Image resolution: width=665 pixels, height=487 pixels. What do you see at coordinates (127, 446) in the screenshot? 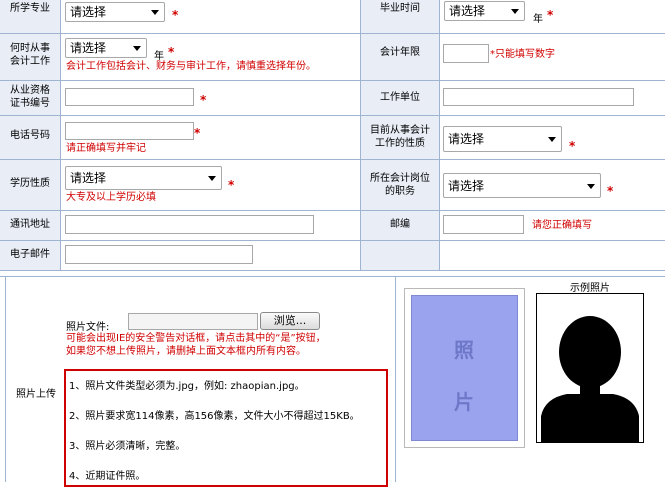
I see `photo-rule-3: 3、照片必须清晰，完整。` at bounding box center [127, 446].